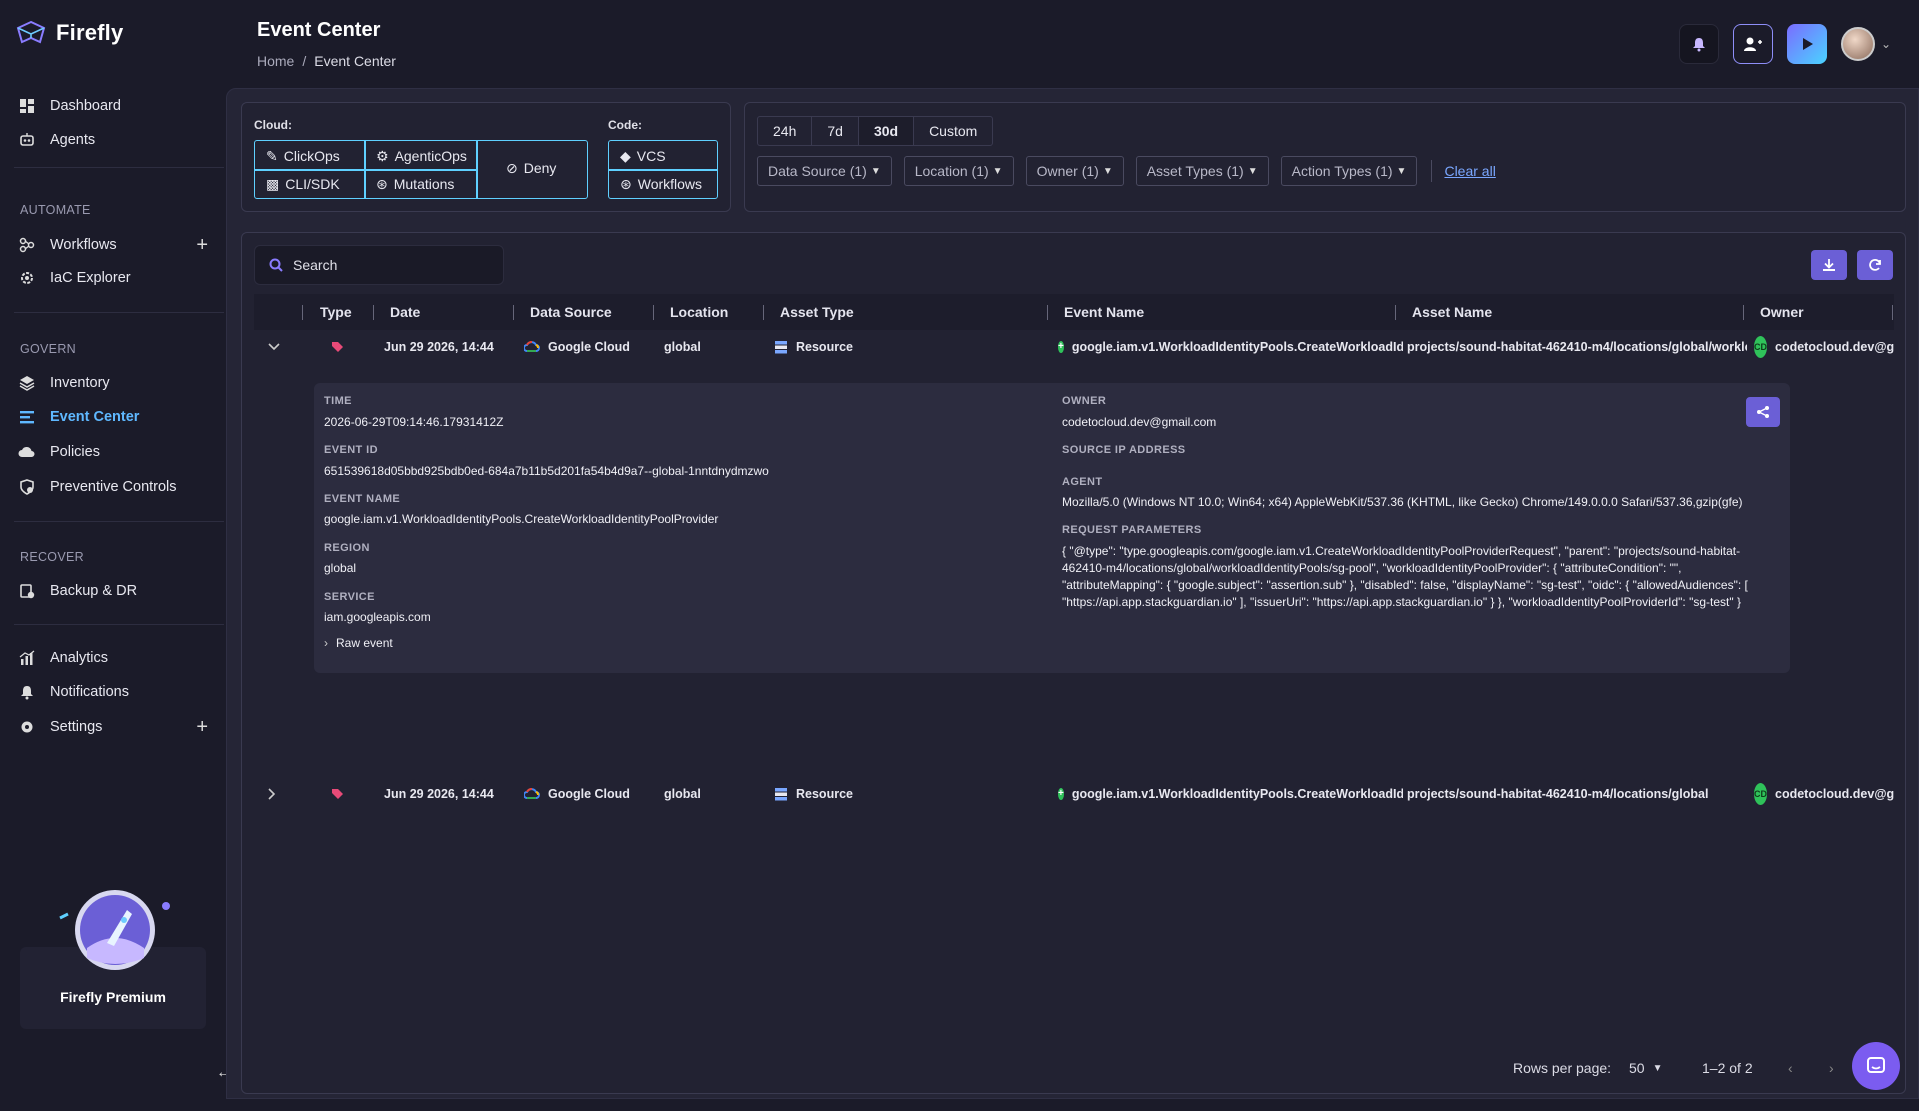 Image resolution: width=1919 pixels, height=1111 pixels. I want to click on expand-row-icon, so click(278, 794).